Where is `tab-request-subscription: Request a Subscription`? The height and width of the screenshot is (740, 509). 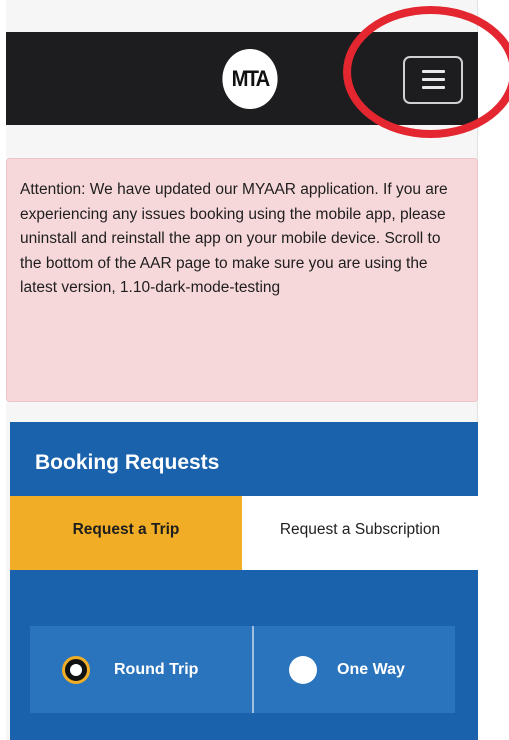
tab-request-subscription: Request a Subscription is located at coordinates (360, 533).